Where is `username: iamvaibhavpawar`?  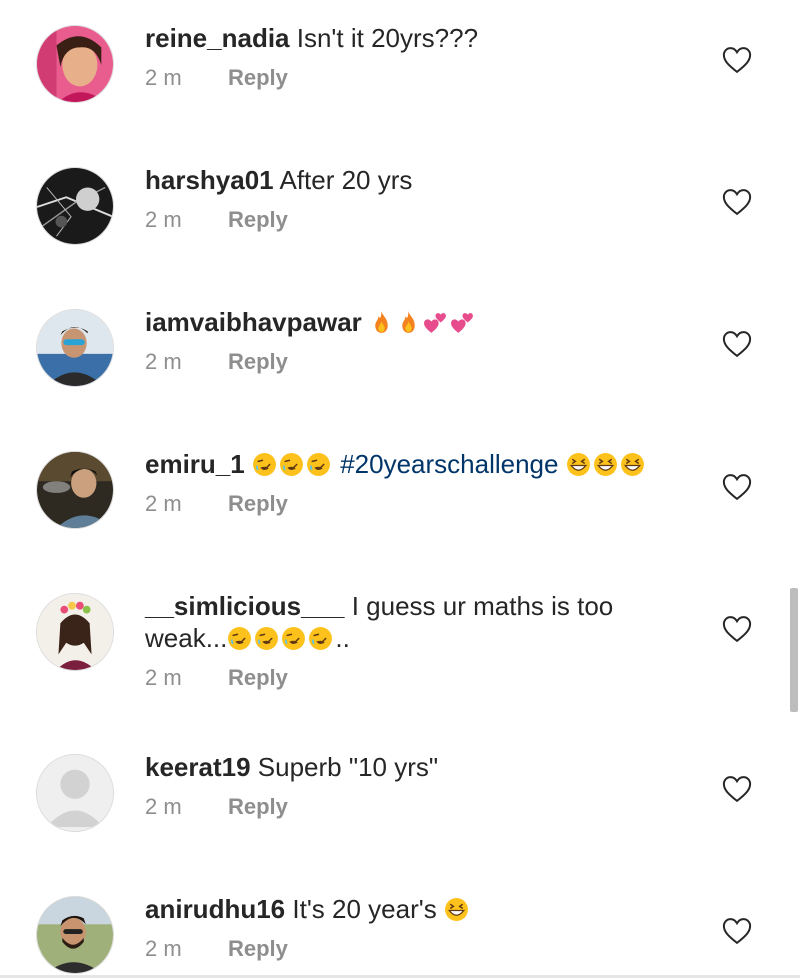
username: iamvaibhavpawar is located at coordinates (253, 322).